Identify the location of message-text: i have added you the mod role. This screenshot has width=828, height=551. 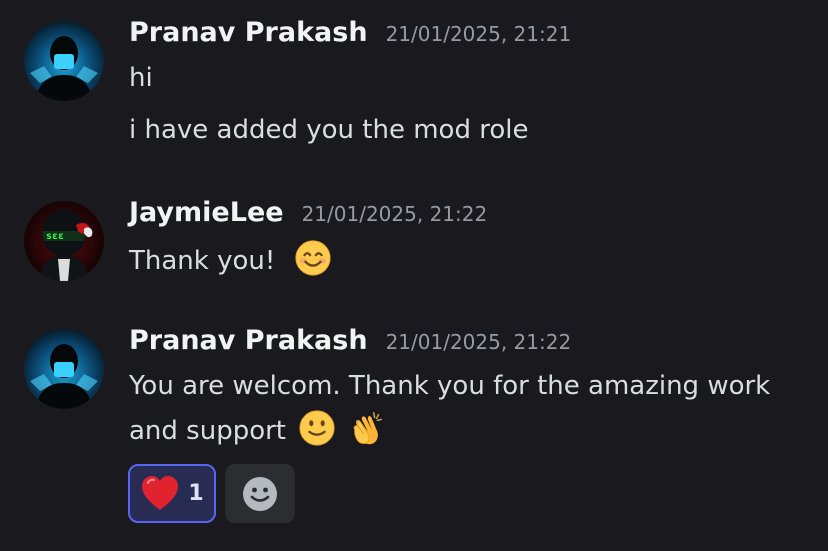
(329, 130).